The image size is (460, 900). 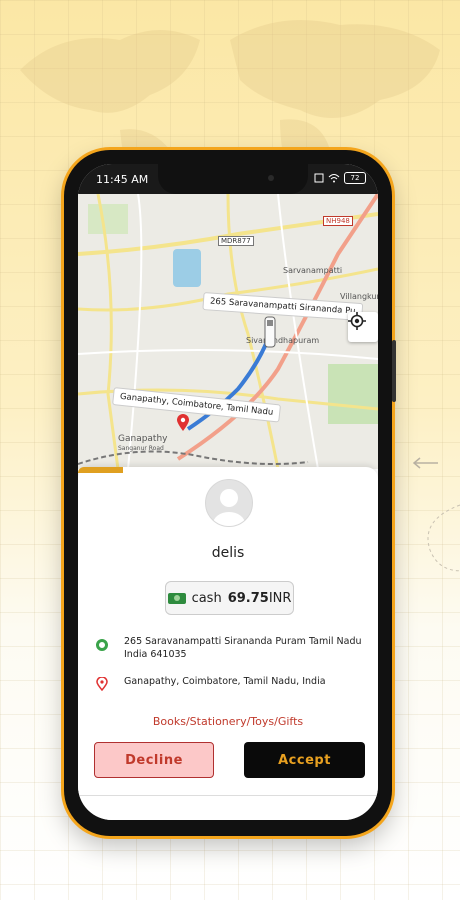 What do you see at coordinates (270, 332) in the screenshot?
I see `vehicle-marker-icon` at bounding box center [270, 332].